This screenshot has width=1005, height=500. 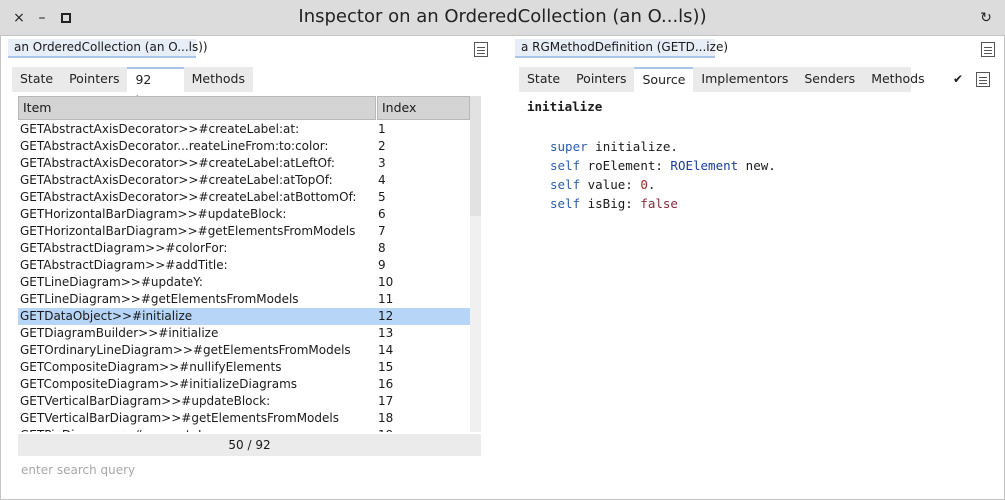 I want to click on tab-source: Source, so click(x=664, y=79).